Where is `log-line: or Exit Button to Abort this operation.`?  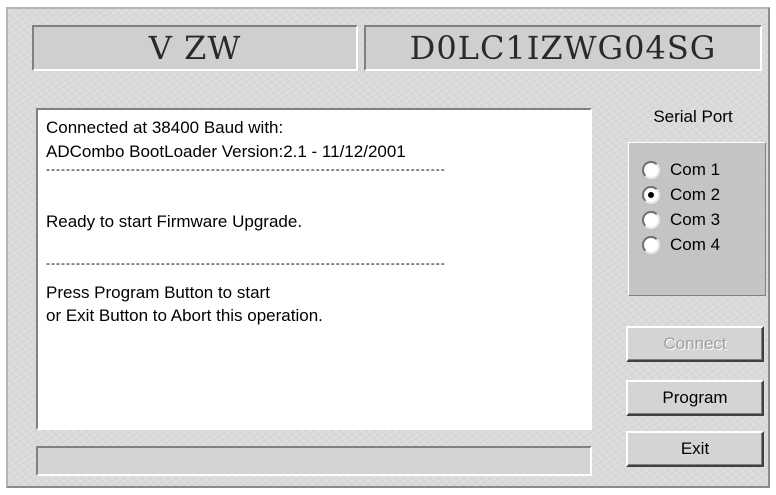
log-line: or Exit Button to Abort this operation. is located at coordinates (184, 315).